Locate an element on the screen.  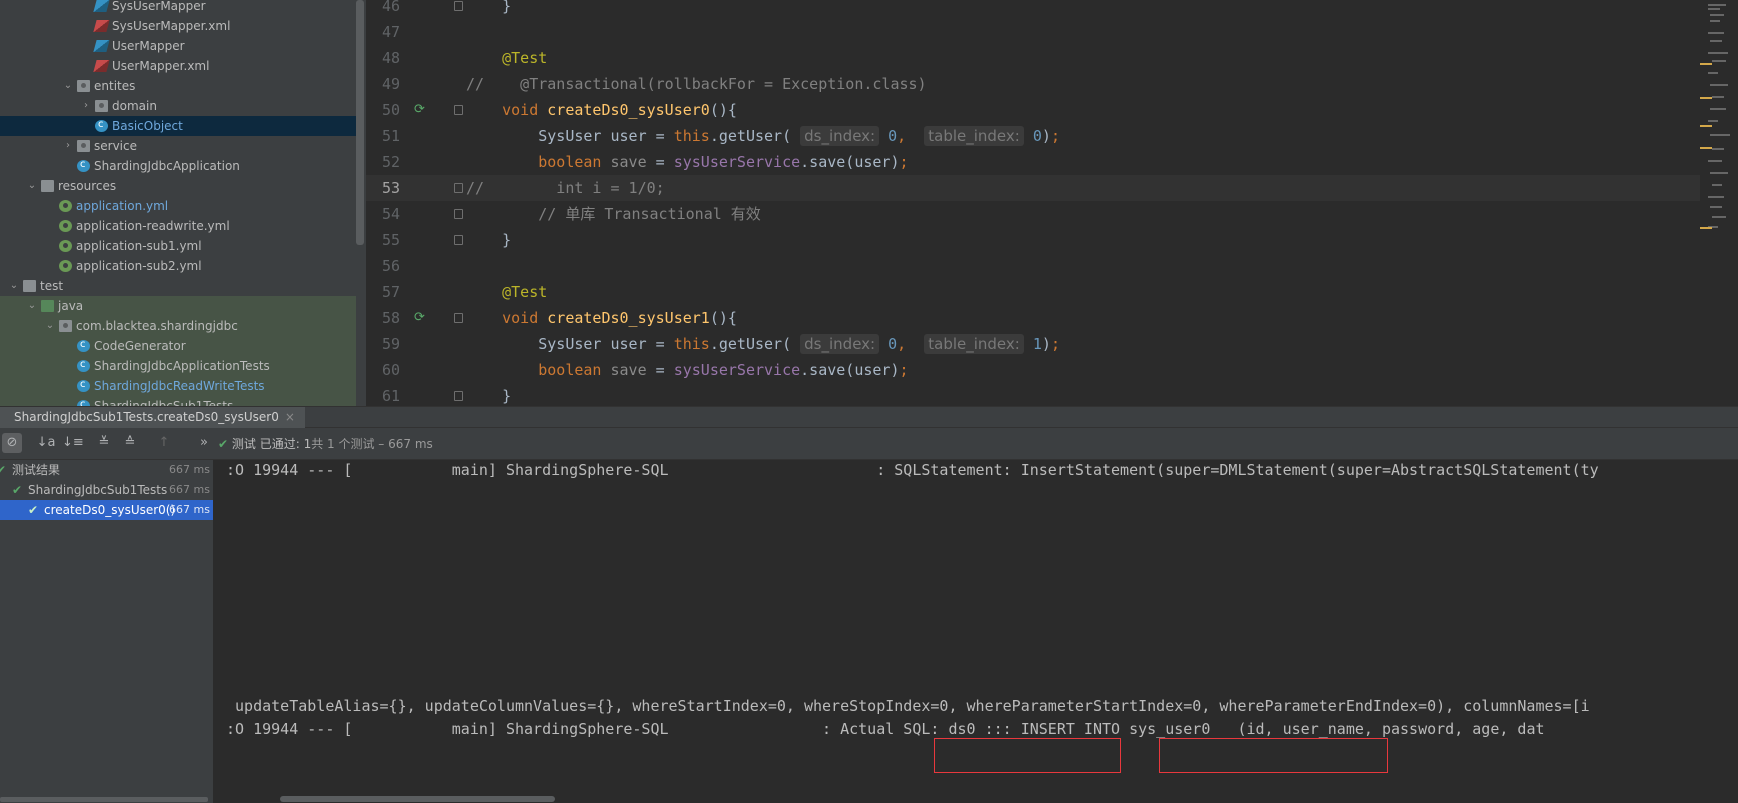
project-tree-item: SysUserMapper.xml is located at coordinates (178, 26).